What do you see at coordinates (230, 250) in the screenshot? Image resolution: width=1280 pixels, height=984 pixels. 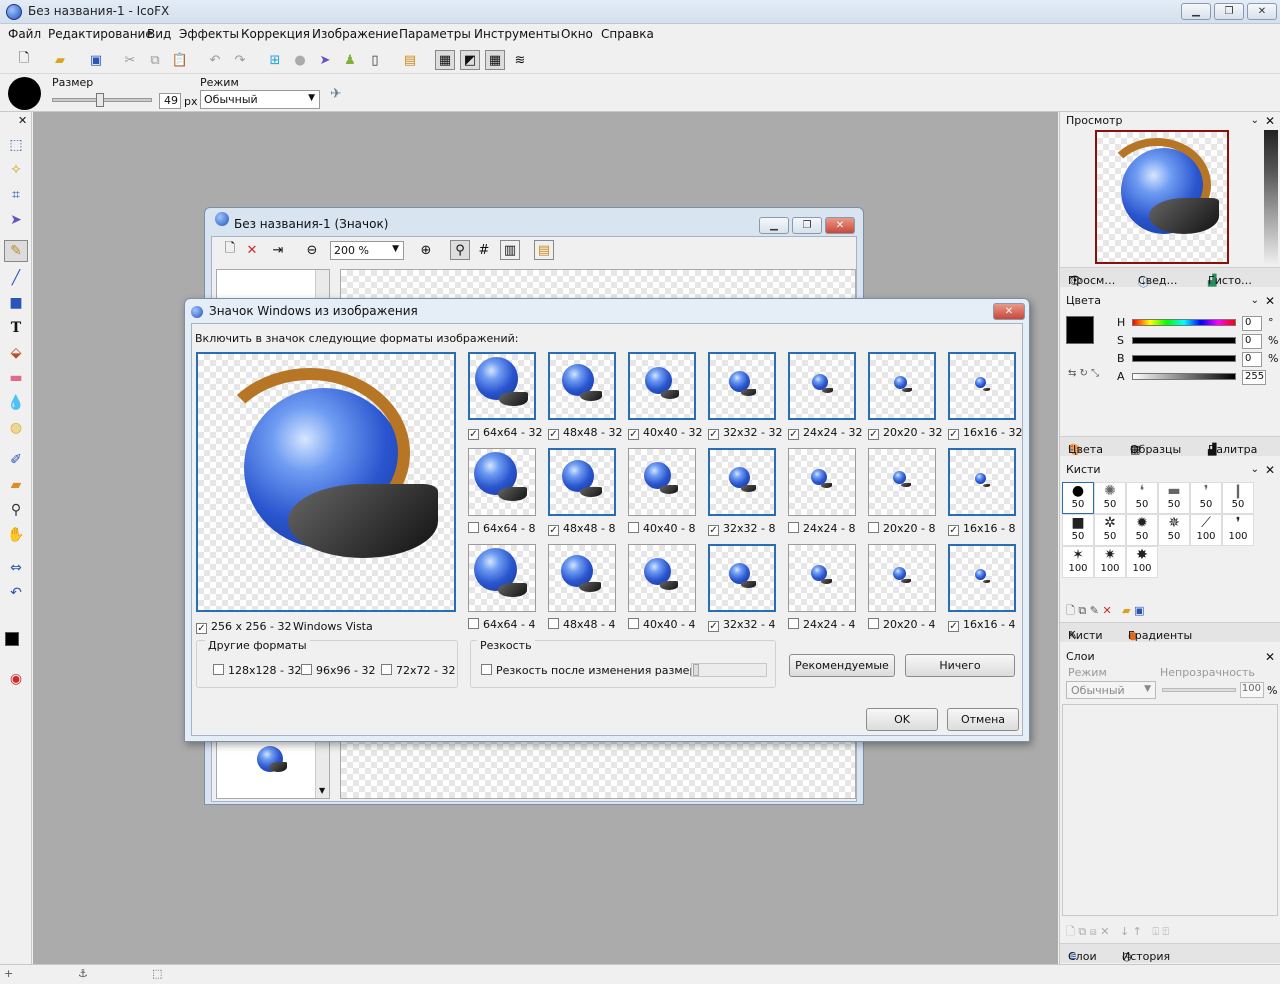 I see `new-image-icon: 🗋` at bounding box center [230, 250].